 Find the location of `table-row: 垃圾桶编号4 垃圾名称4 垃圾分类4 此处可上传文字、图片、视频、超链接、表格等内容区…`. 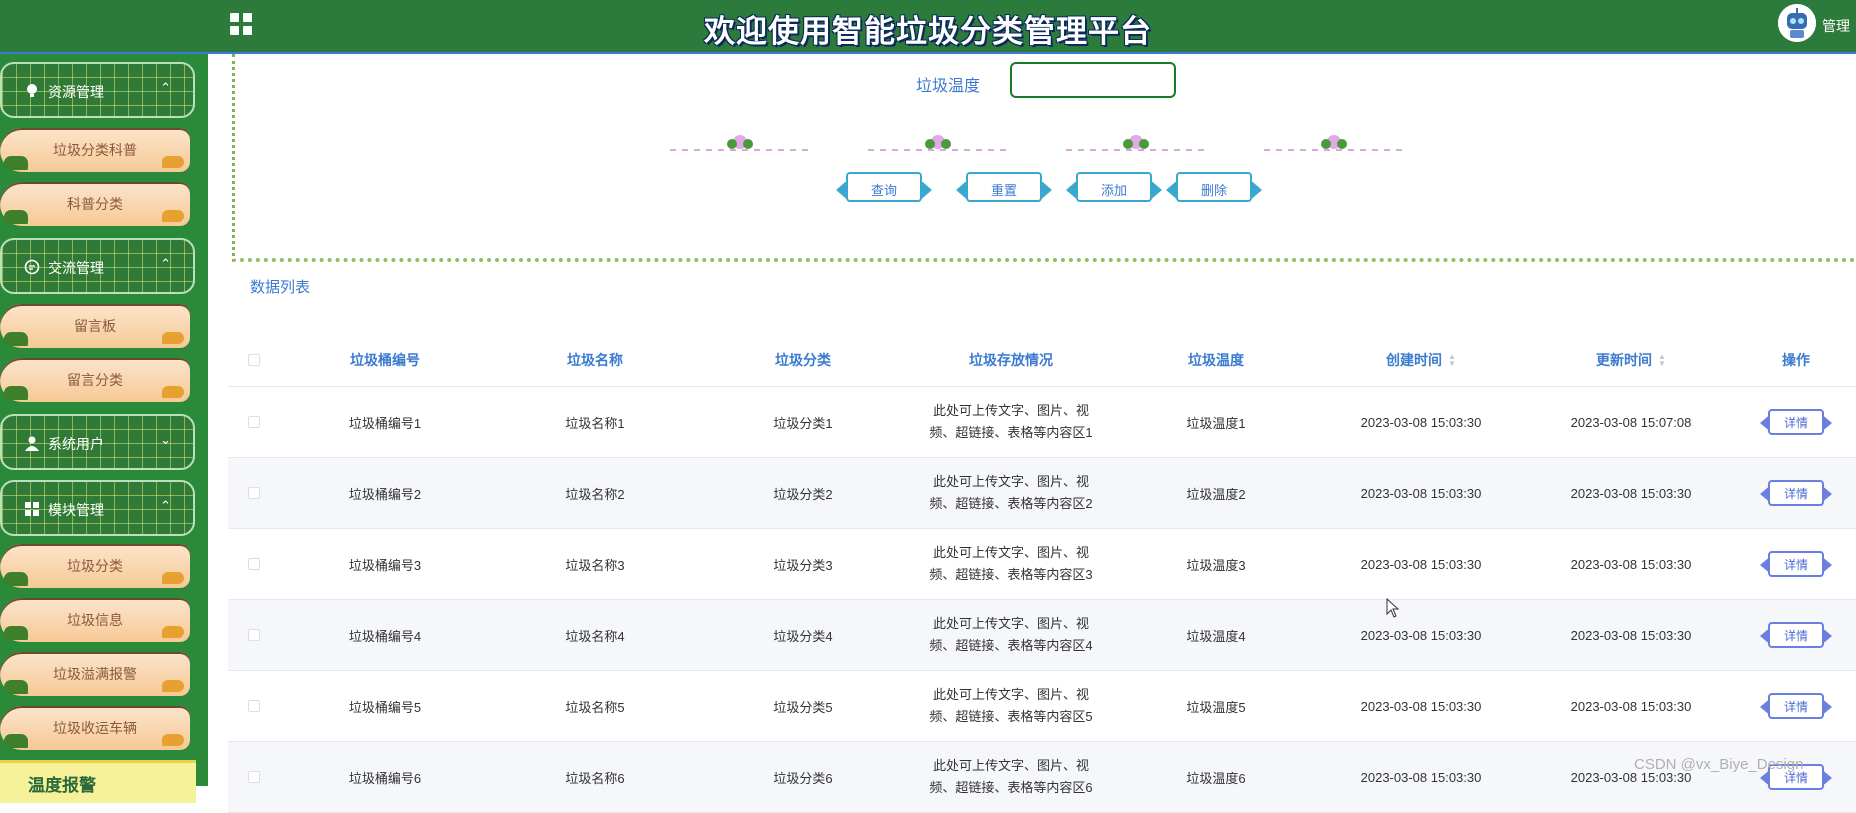

table-row: 垃圾桶编号4 垃圾名称4 垃圾分类4 此处可上传文字、图片、视频、超链接、表格等内容区… is located at coordinates (1042, 635).